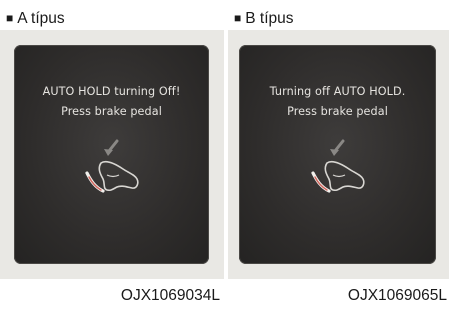  What do you see at coordinates (41, 18) in the screenshot?
I see `panel-heading-label: A típus` at bounding box center [41, 18].